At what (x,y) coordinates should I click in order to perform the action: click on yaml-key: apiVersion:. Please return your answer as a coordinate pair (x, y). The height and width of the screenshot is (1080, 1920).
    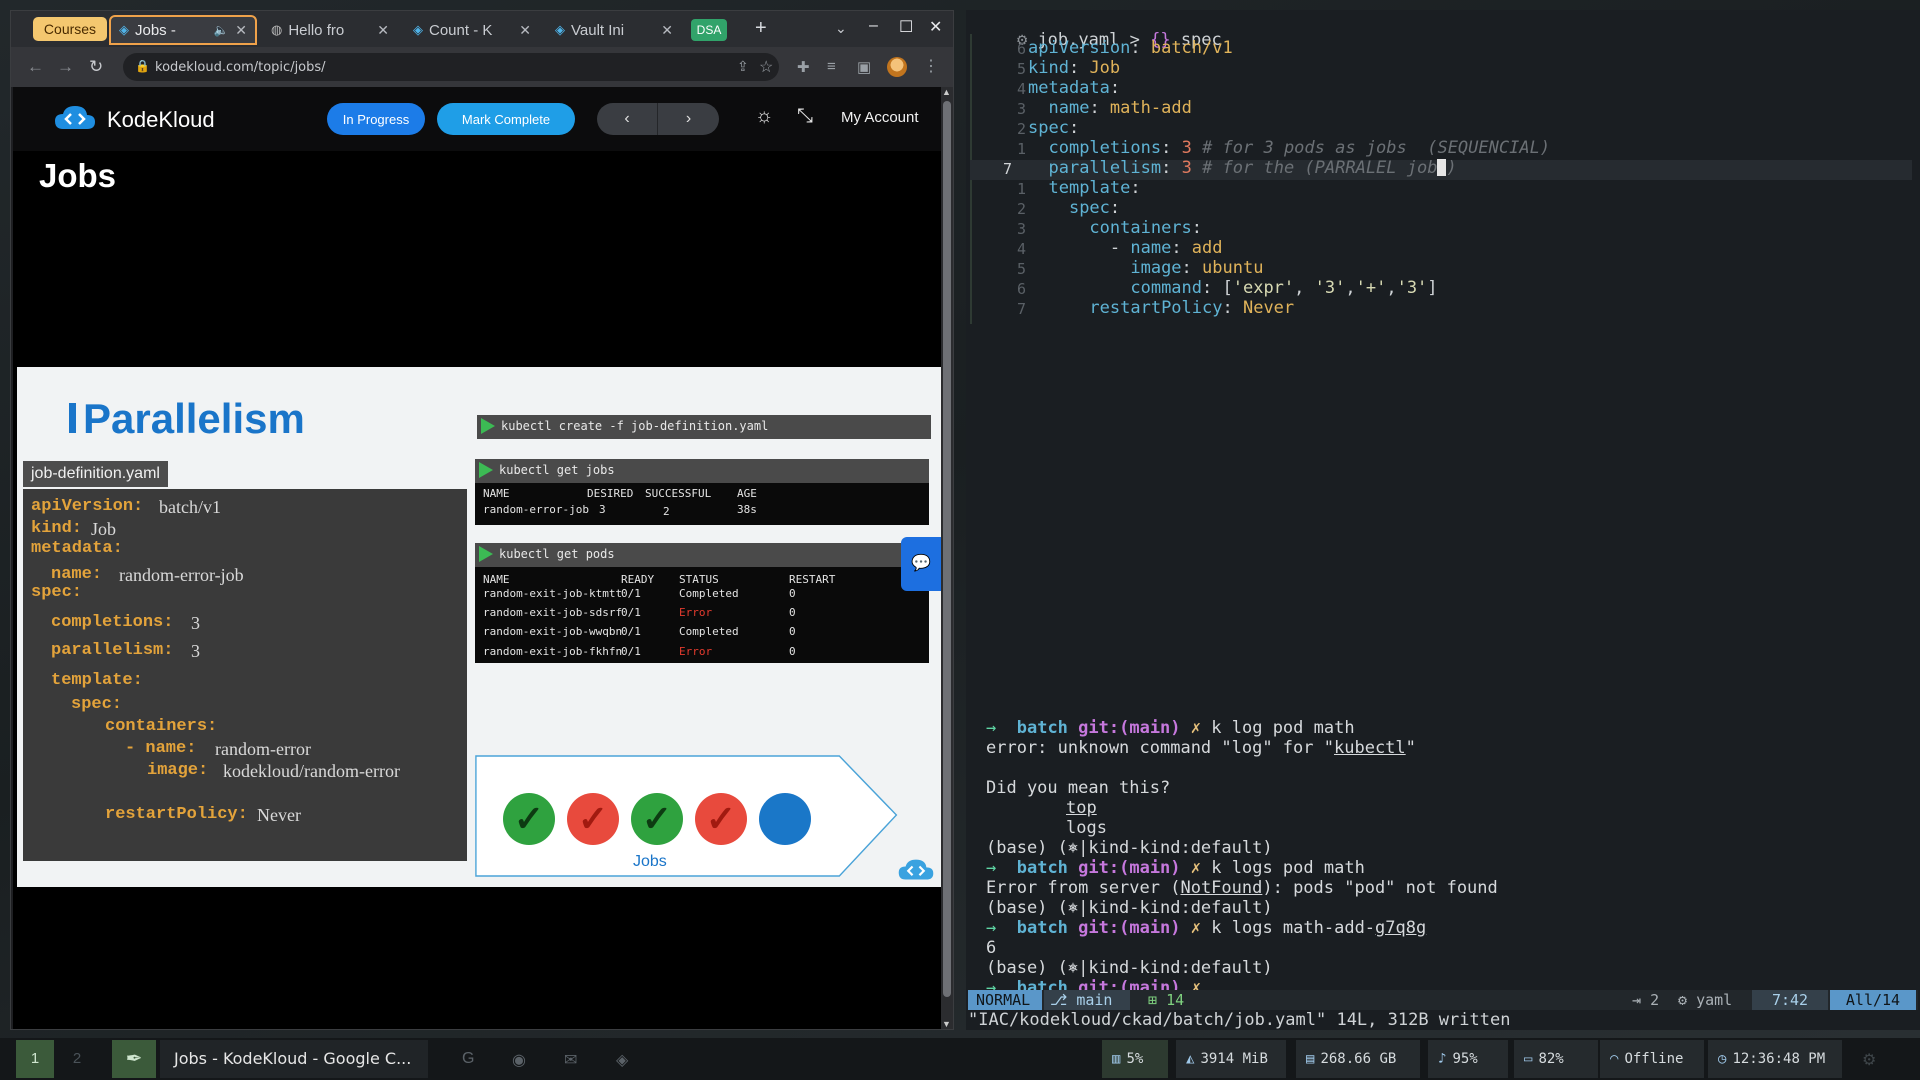
    Looking at the image, I should click on (87, 506).